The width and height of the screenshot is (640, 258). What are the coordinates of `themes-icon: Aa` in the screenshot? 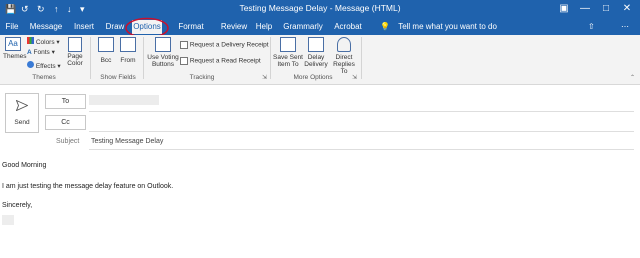 It's located at (13, 44).